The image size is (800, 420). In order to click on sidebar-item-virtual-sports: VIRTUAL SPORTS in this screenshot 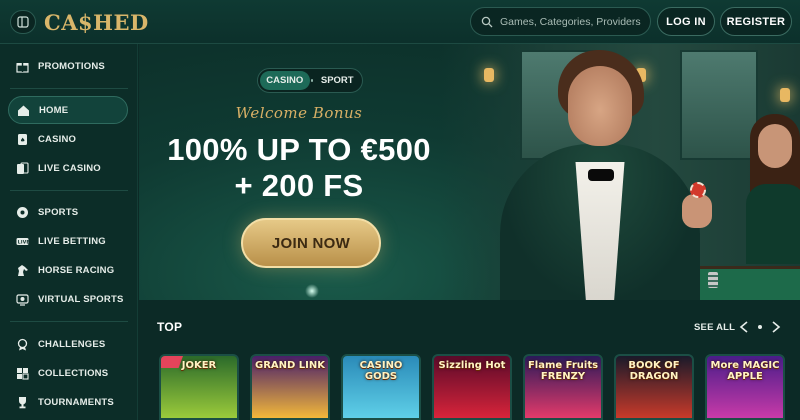, I will do `click(68, 299)`.